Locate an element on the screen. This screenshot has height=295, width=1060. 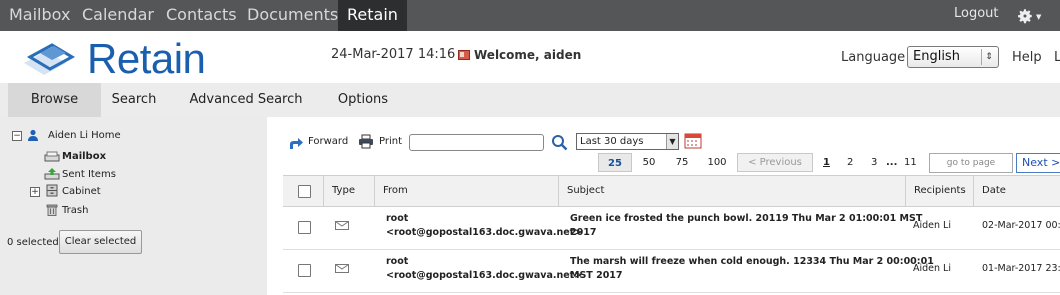
printer-icon is located at coordinates (366, 141).